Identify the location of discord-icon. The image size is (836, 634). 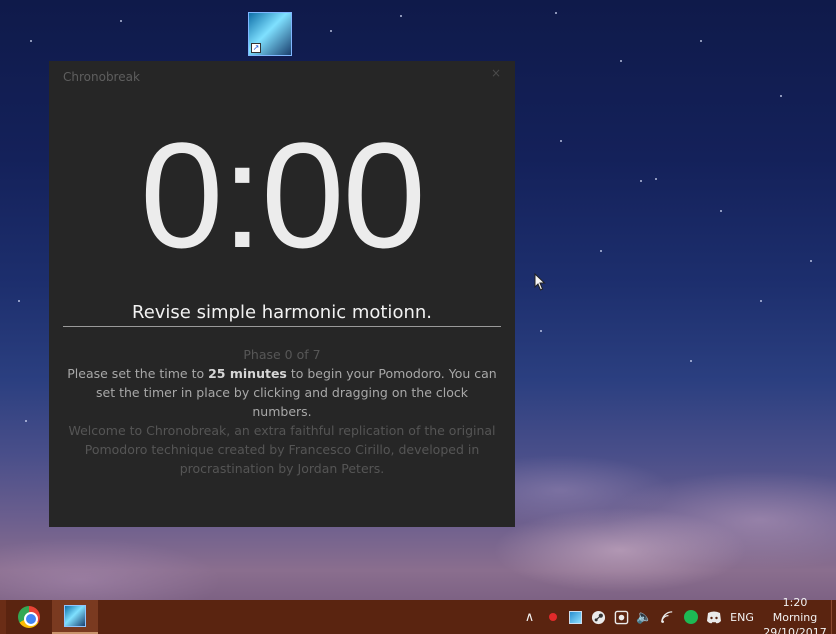
(713, 617).